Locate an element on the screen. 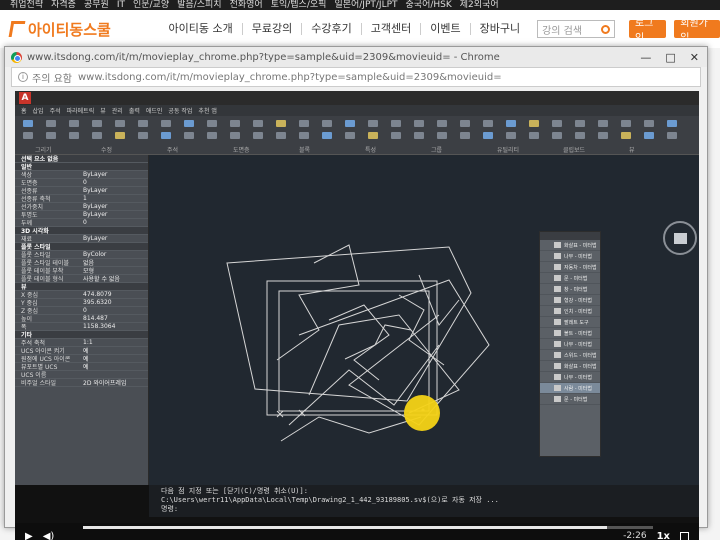 The image size is (720, 540). viewcube-face is located at coordinates (680, 238).